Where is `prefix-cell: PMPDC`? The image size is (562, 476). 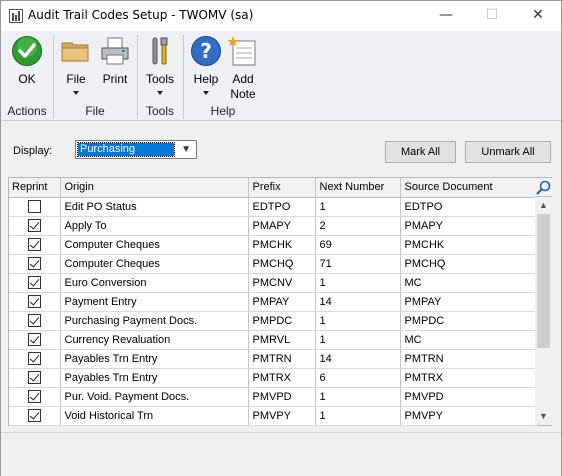 prefix-cell: PMPDC is located at coordinates (282, 321).